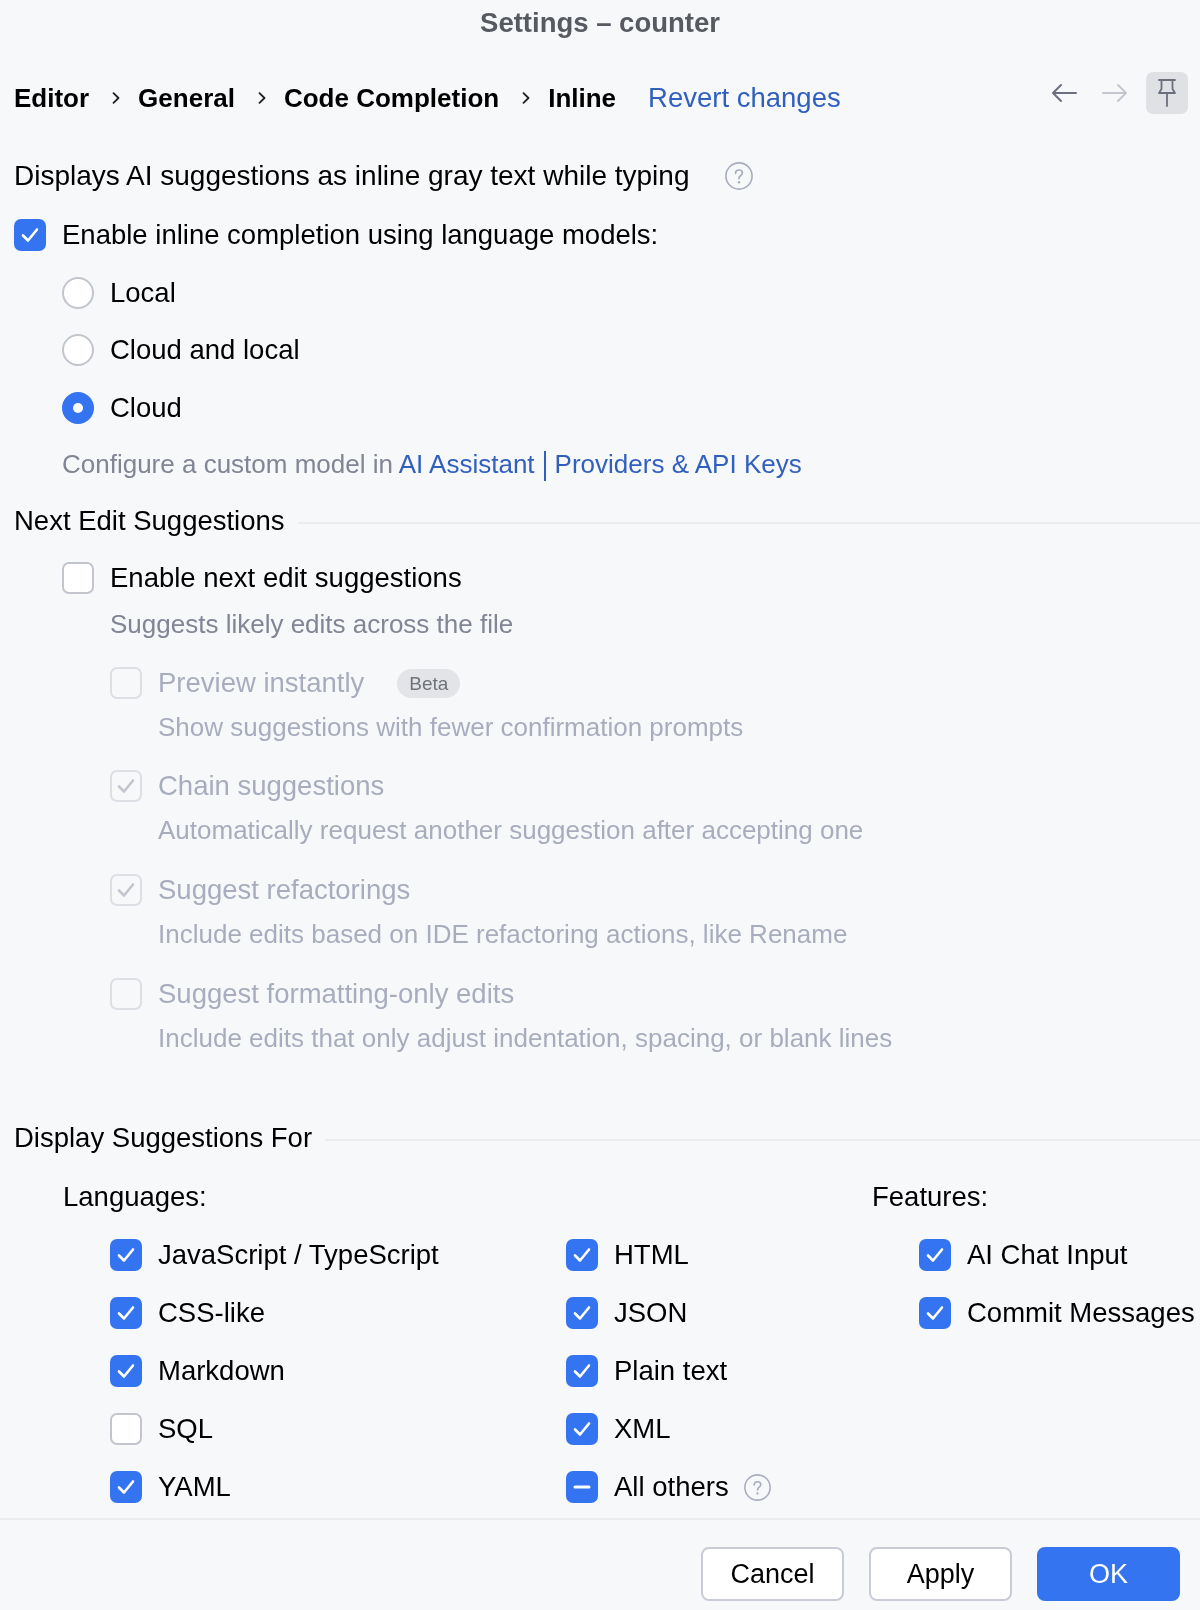 The height and width of the screenshot is (1610, 1200). I want to click on breadcrumb-item: Editor, so click(52, 98).